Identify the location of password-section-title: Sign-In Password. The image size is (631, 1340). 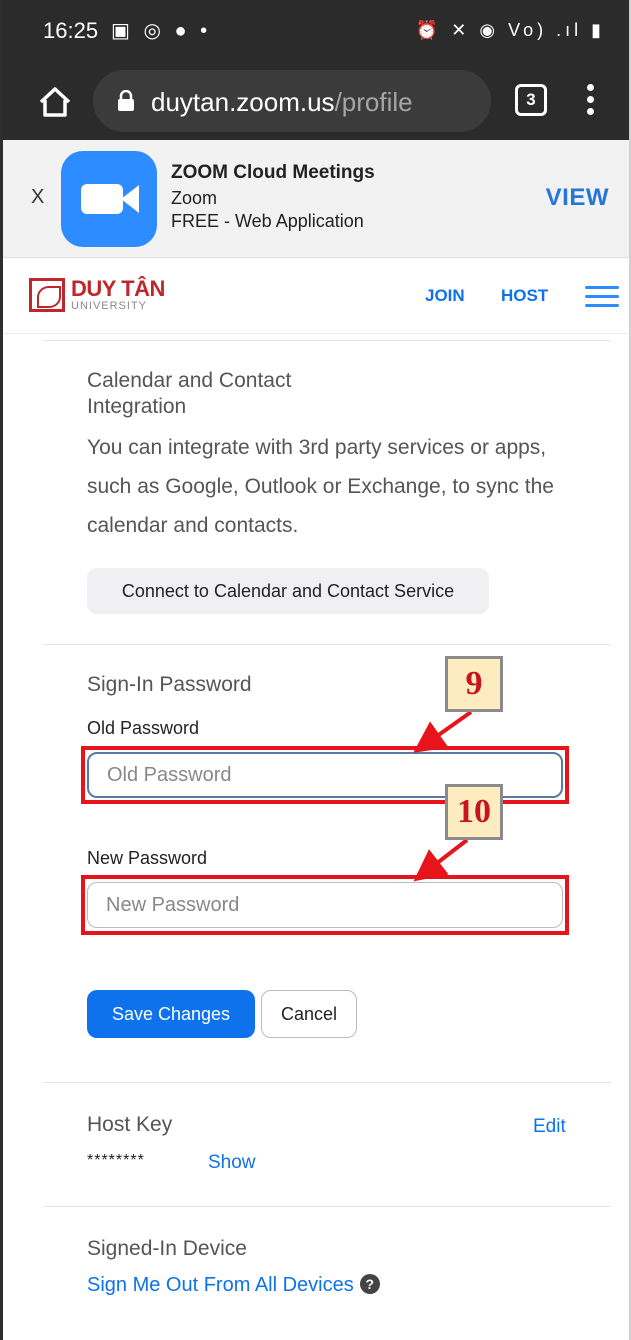
(169, 684).